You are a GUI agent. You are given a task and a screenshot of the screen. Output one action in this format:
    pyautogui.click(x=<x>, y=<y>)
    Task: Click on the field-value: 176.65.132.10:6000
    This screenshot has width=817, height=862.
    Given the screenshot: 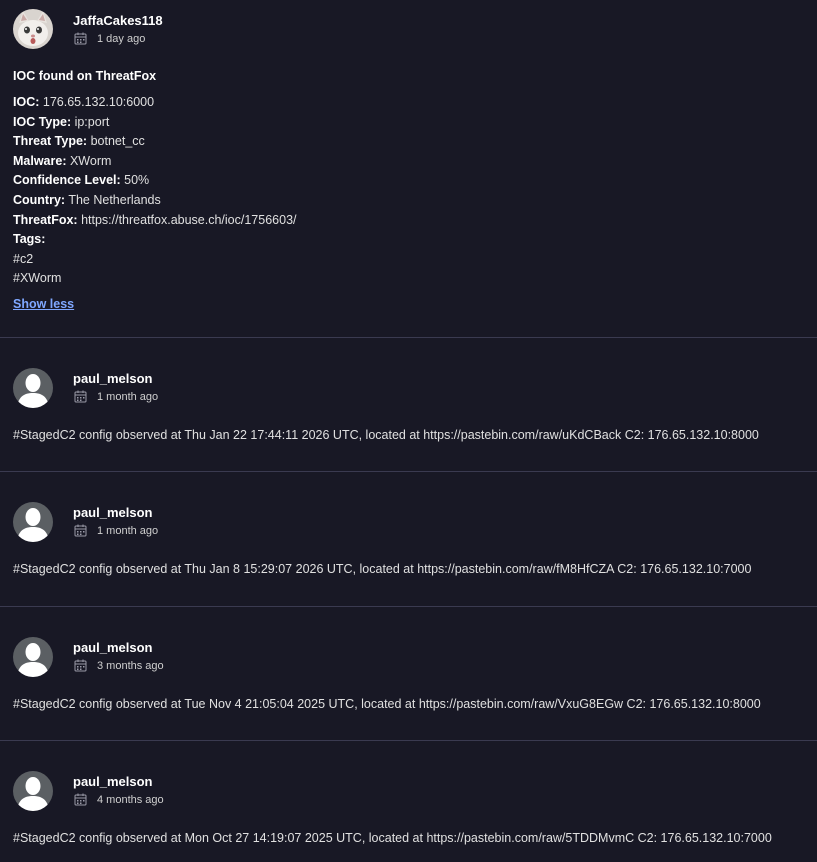 What is the action you would take?
    pyautogui.click(x=97, y=102)
    